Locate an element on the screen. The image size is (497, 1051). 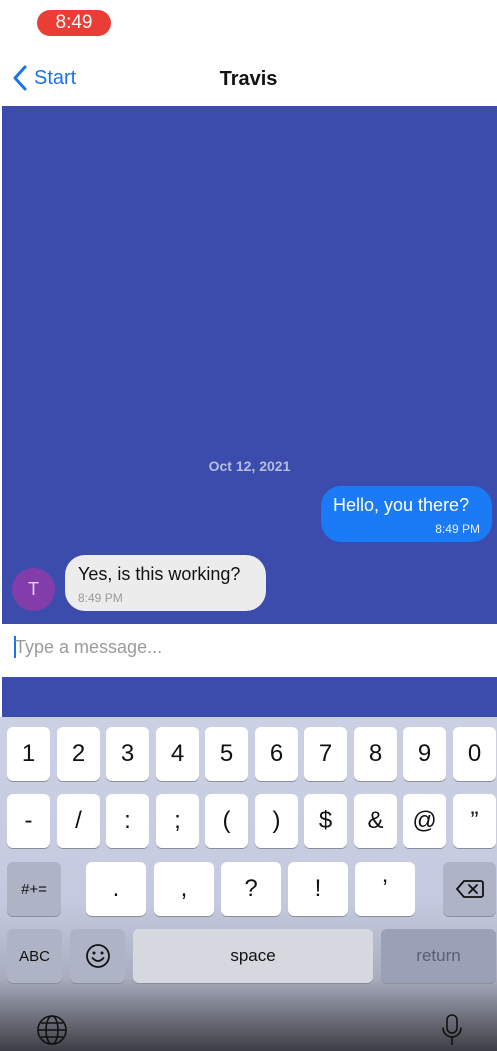
message-text: Hello, you there? is located at coordinates (401, 505).